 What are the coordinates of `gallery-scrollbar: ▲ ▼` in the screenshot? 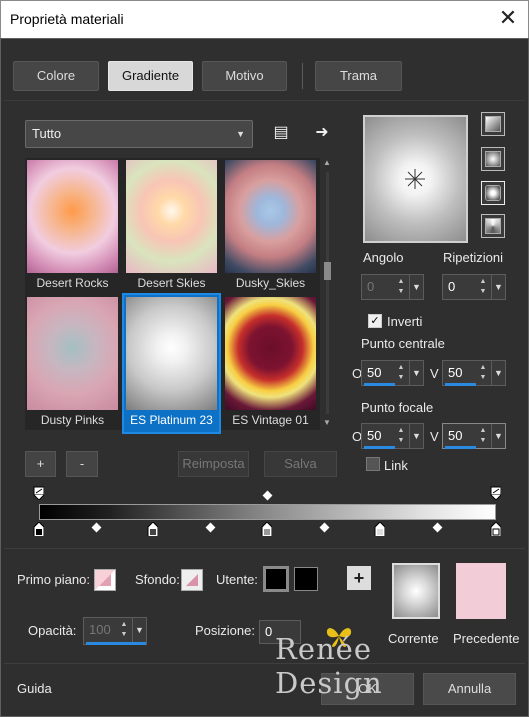 It's located at (327, 294).